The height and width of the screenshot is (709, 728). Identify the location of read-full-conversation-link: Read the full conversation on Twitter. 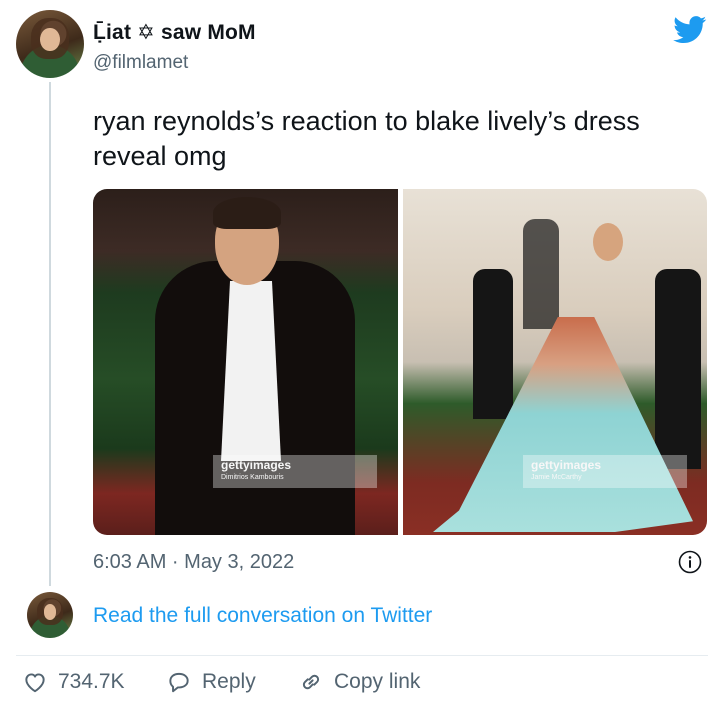
(262, 616).